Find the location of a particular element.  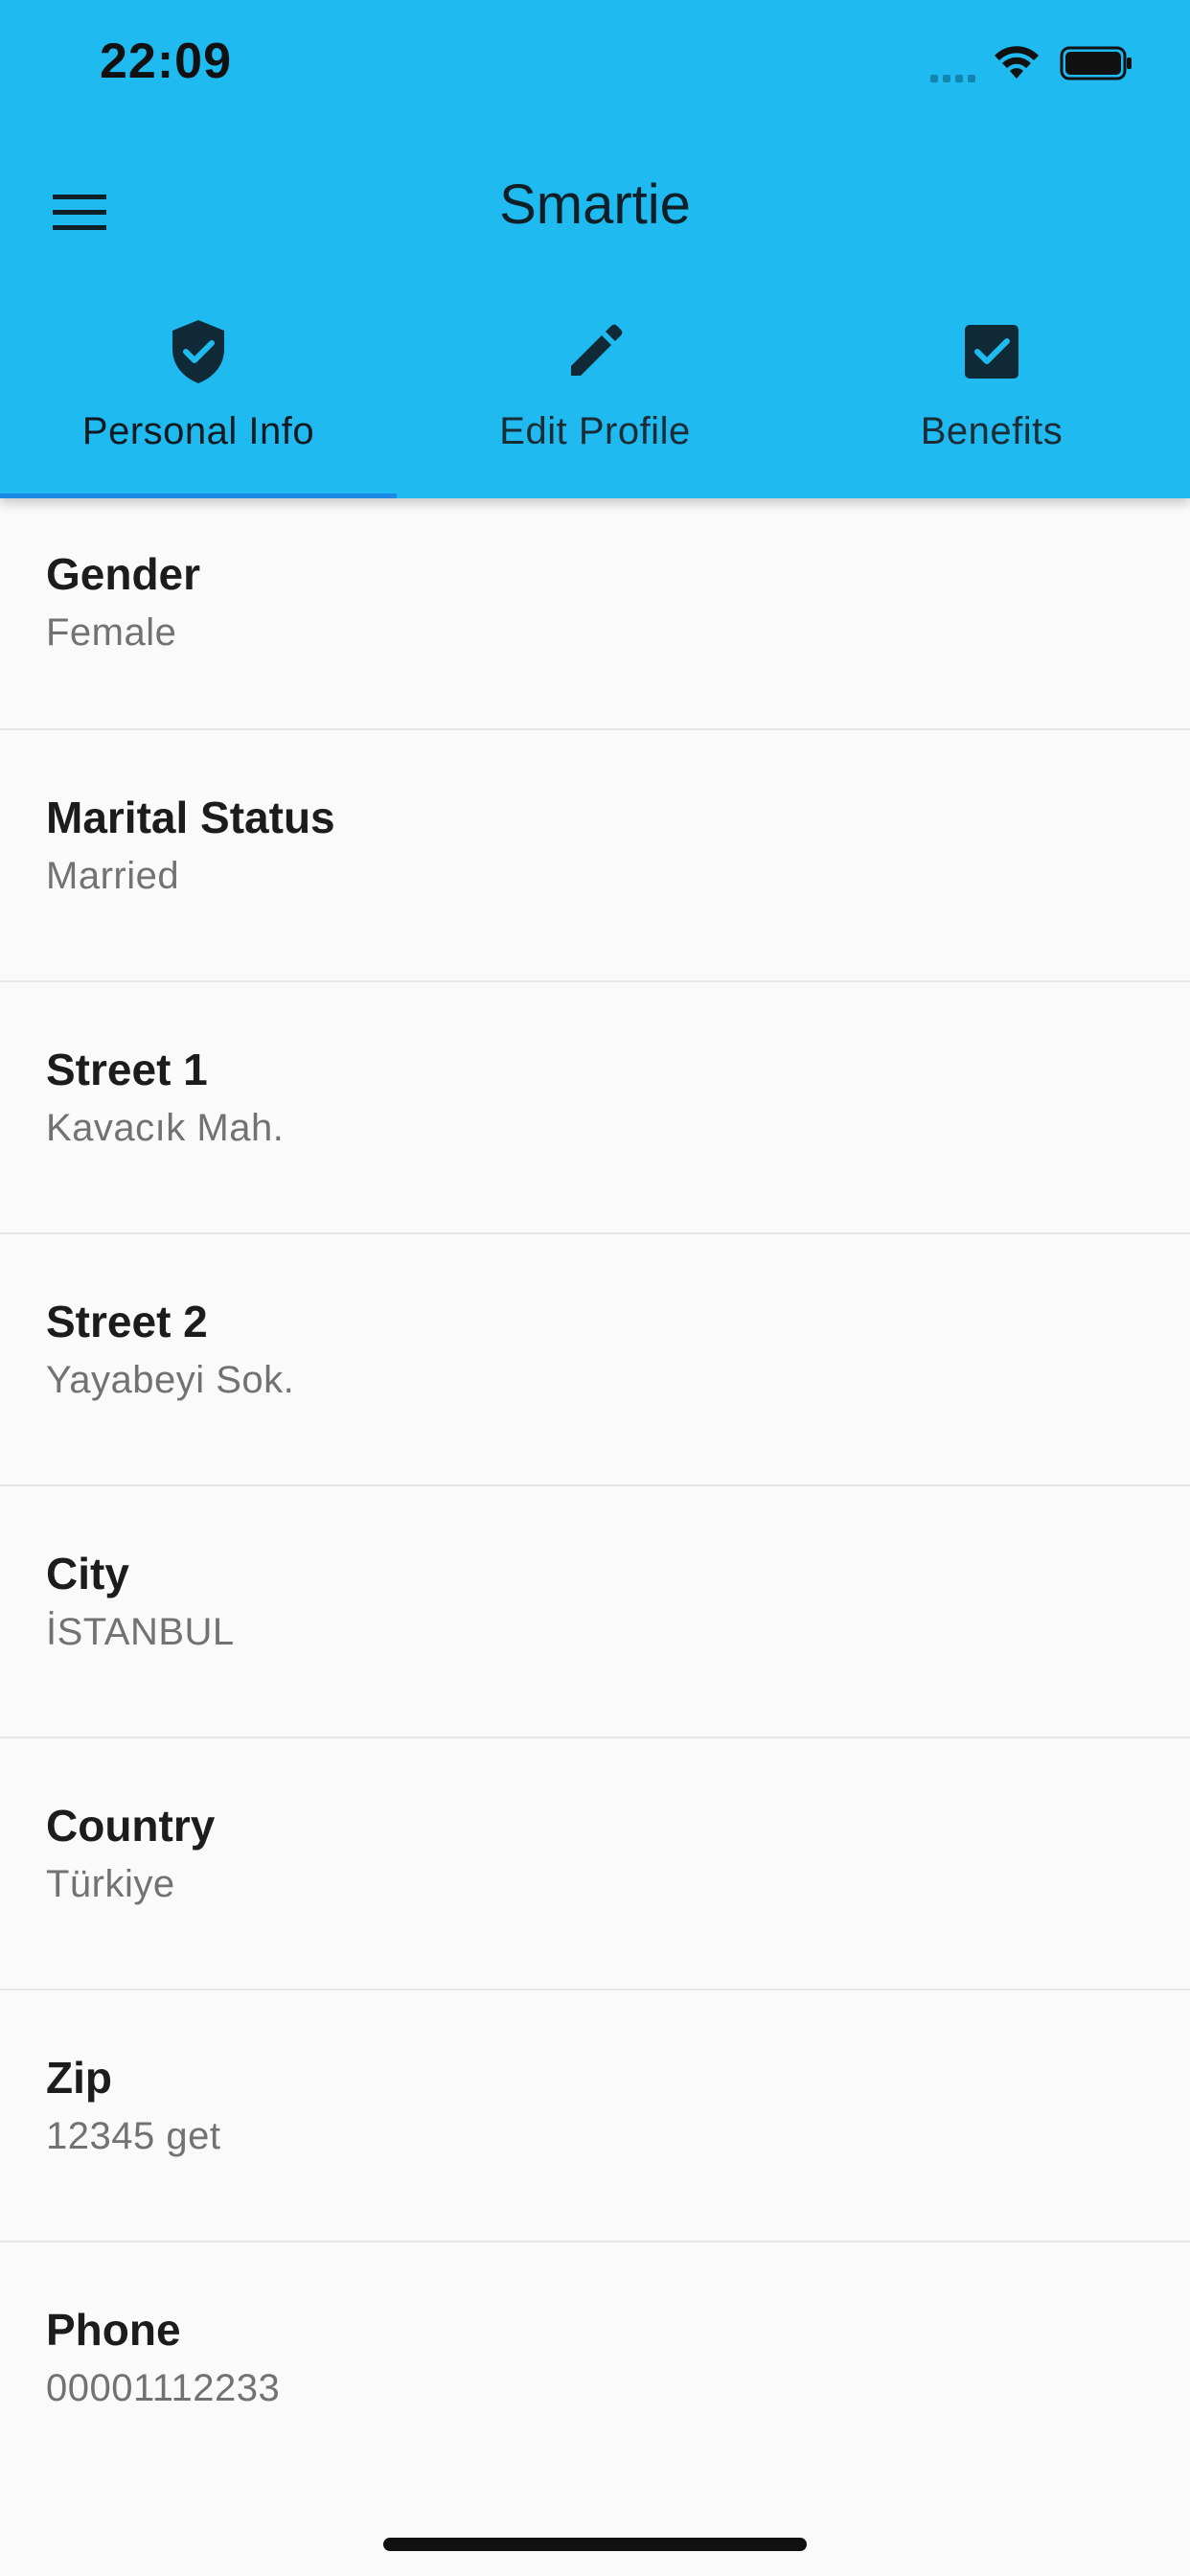

field-value: 12345 get is located at coordinates (133, 2136).